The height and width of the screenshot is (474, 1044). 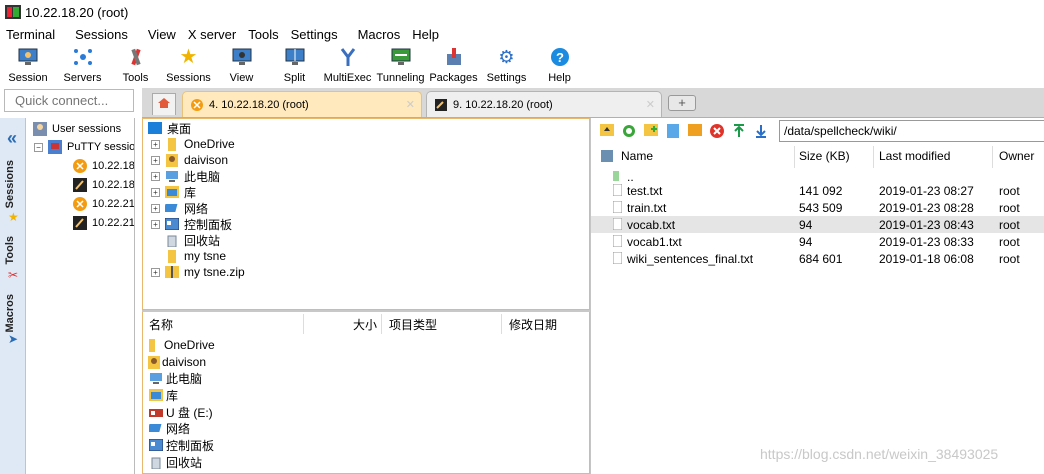 I want to click on settings-button: ⚙ Settings, so click(x=506, y=66).